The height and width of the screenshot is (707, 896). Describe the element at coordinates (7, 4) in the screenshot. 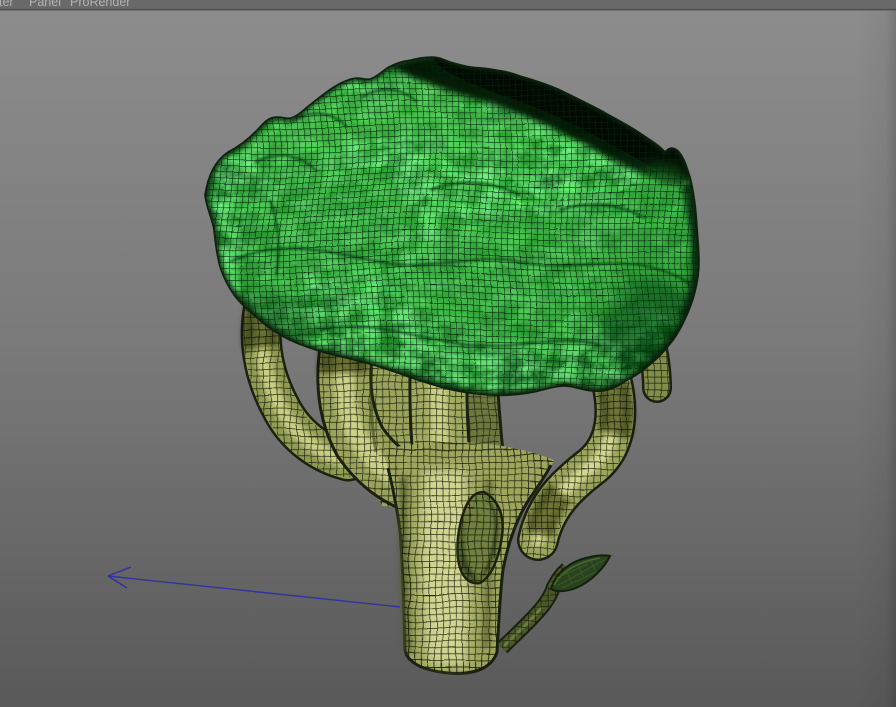

I see `svg-text: ter` at that location.